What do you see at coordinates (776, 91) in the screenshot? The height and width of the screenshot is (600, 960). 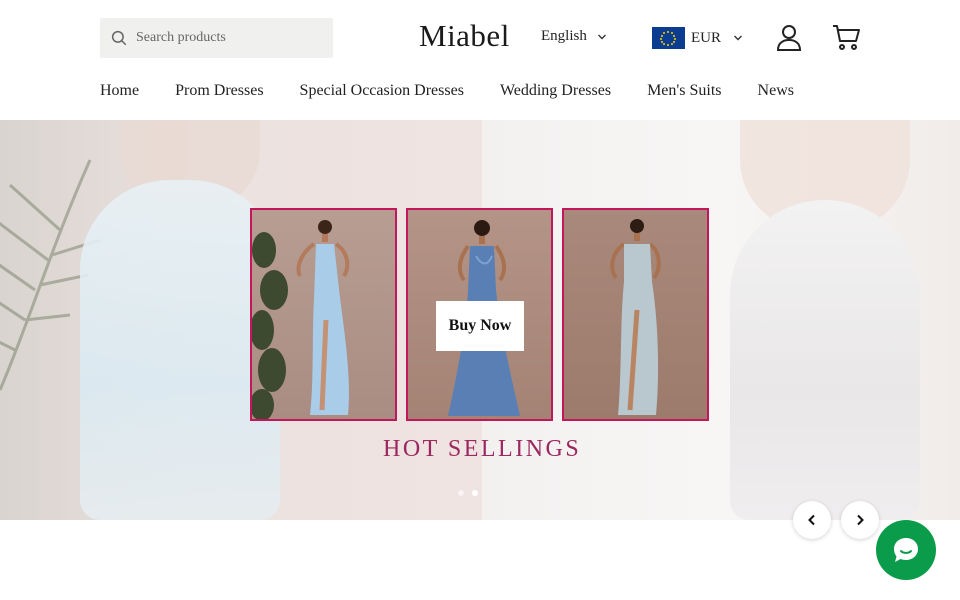 I see `nav-news: News` at bounding box center [776, 91].